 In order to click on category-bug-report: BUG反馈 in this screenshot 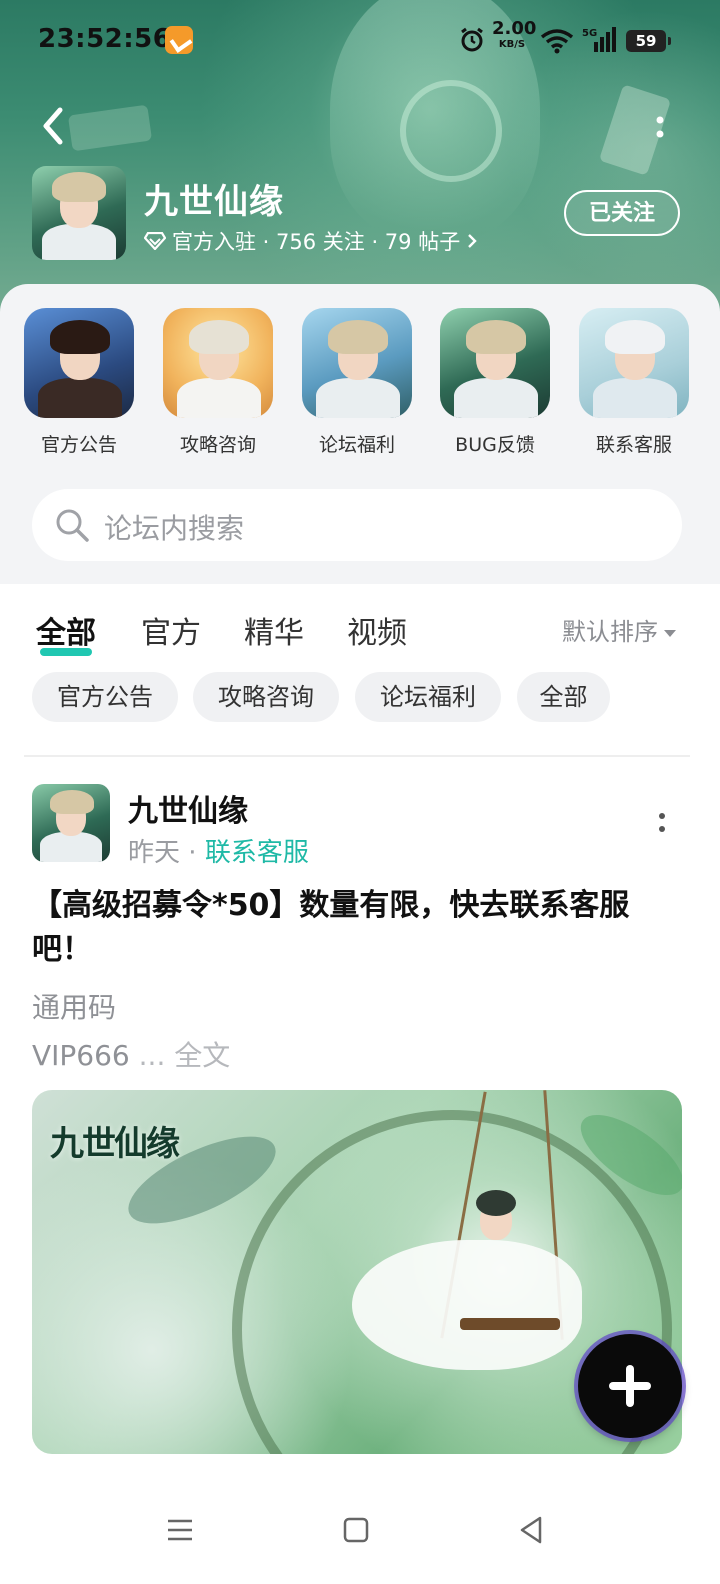, I will do `click(495, 382)`.